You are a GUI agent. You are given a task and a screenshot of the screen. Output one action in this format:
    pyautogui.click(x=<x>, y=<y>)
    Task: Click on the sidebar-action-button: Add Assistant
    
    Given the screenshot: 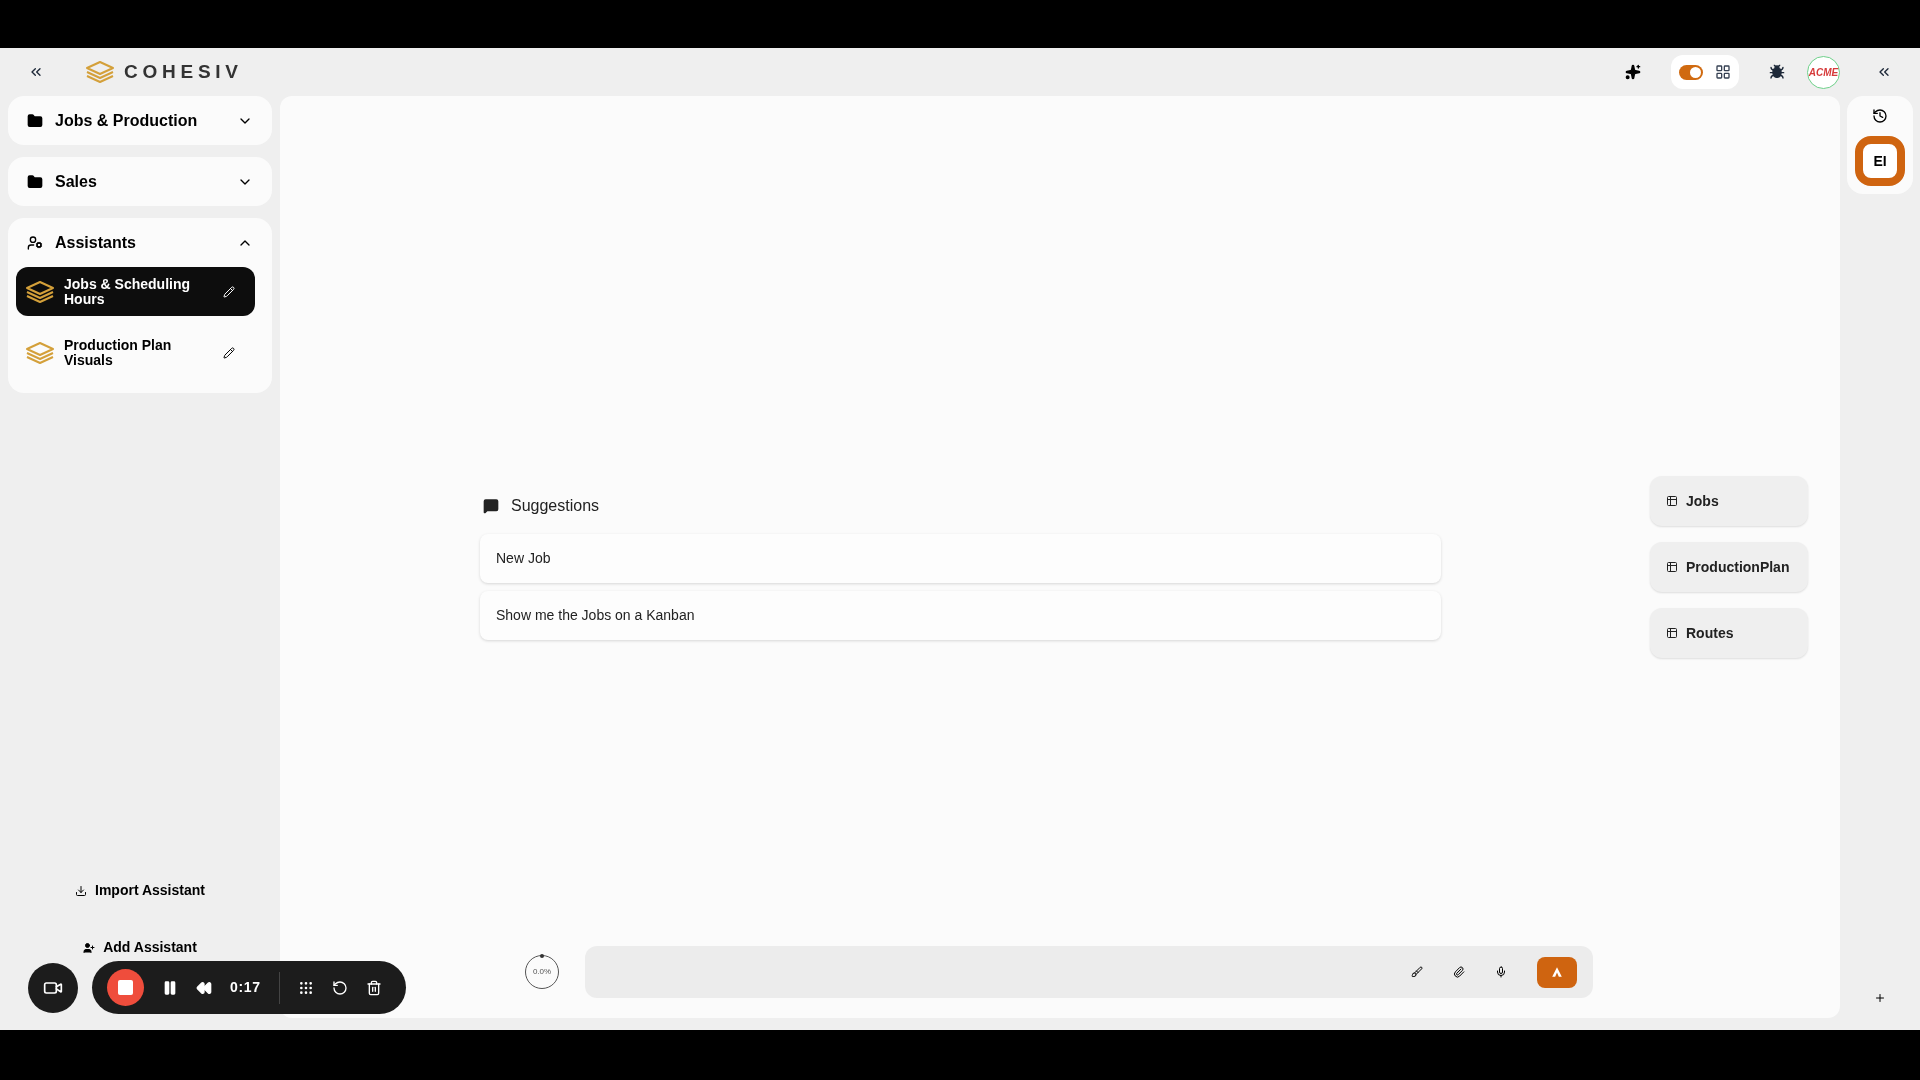 What is the action you would take?
    pyautogui.click(x=140, y=947)
    